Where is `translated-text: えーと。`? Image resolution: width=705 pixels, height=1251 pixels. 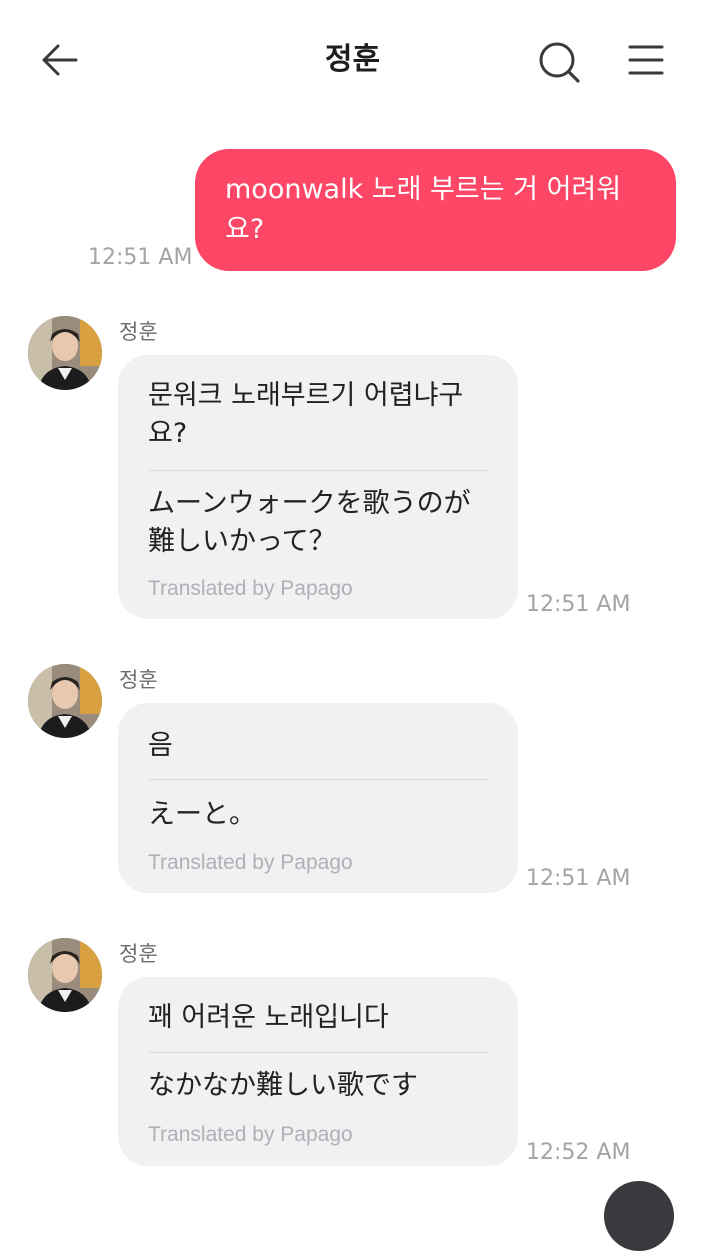 translated-text: えーと。 is located at coordinates (202, 814).